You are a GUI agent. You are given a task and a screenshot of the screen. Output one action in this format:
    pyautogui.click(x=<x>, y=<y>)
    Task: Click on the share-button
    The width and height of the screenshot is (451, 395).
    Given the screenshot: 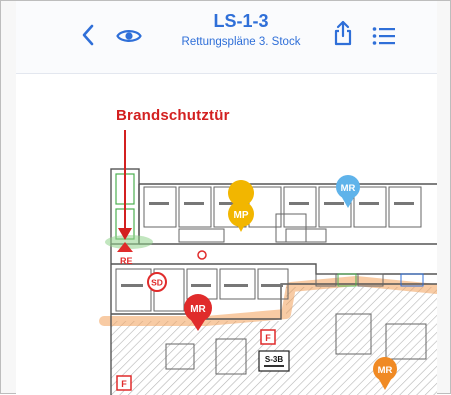 What is the action you would take?
    pyautogui.click(x=343, y=33)
    